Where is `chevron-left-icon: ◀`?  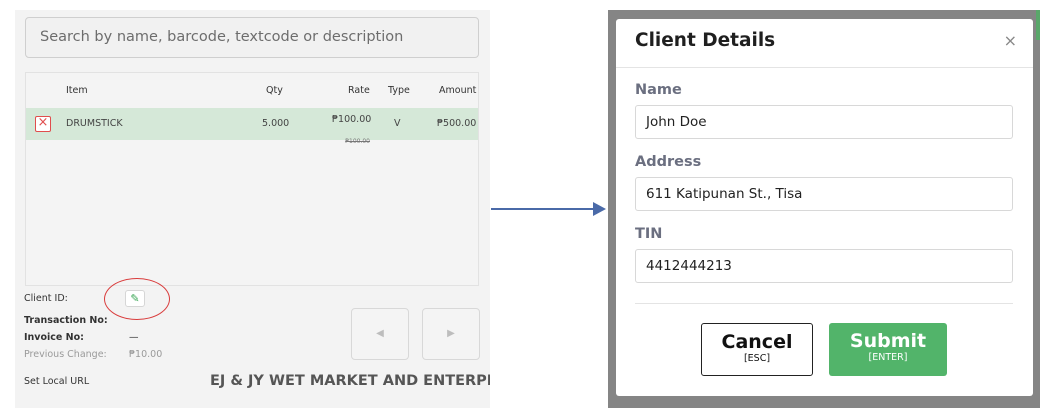 chevron-left-icon: ◀ is located at coordinates (380, 333).